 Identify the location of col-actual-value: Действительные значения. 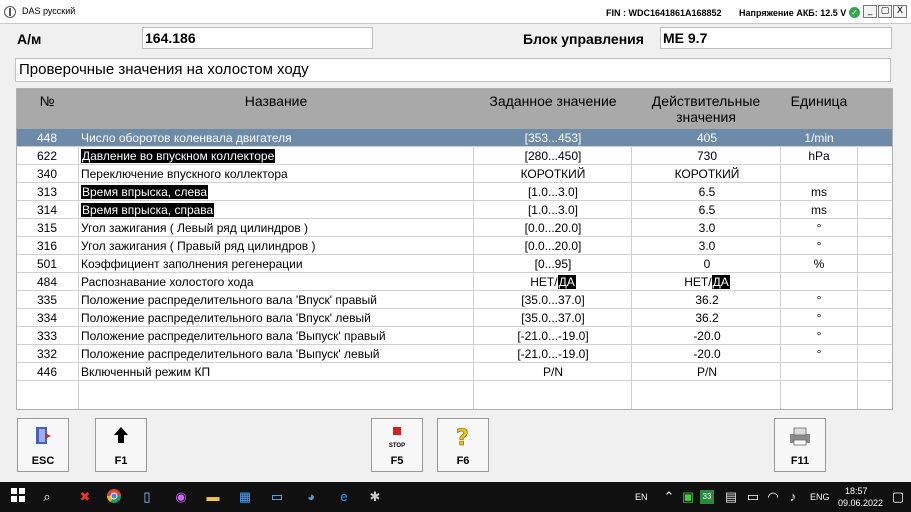
(706, 109).